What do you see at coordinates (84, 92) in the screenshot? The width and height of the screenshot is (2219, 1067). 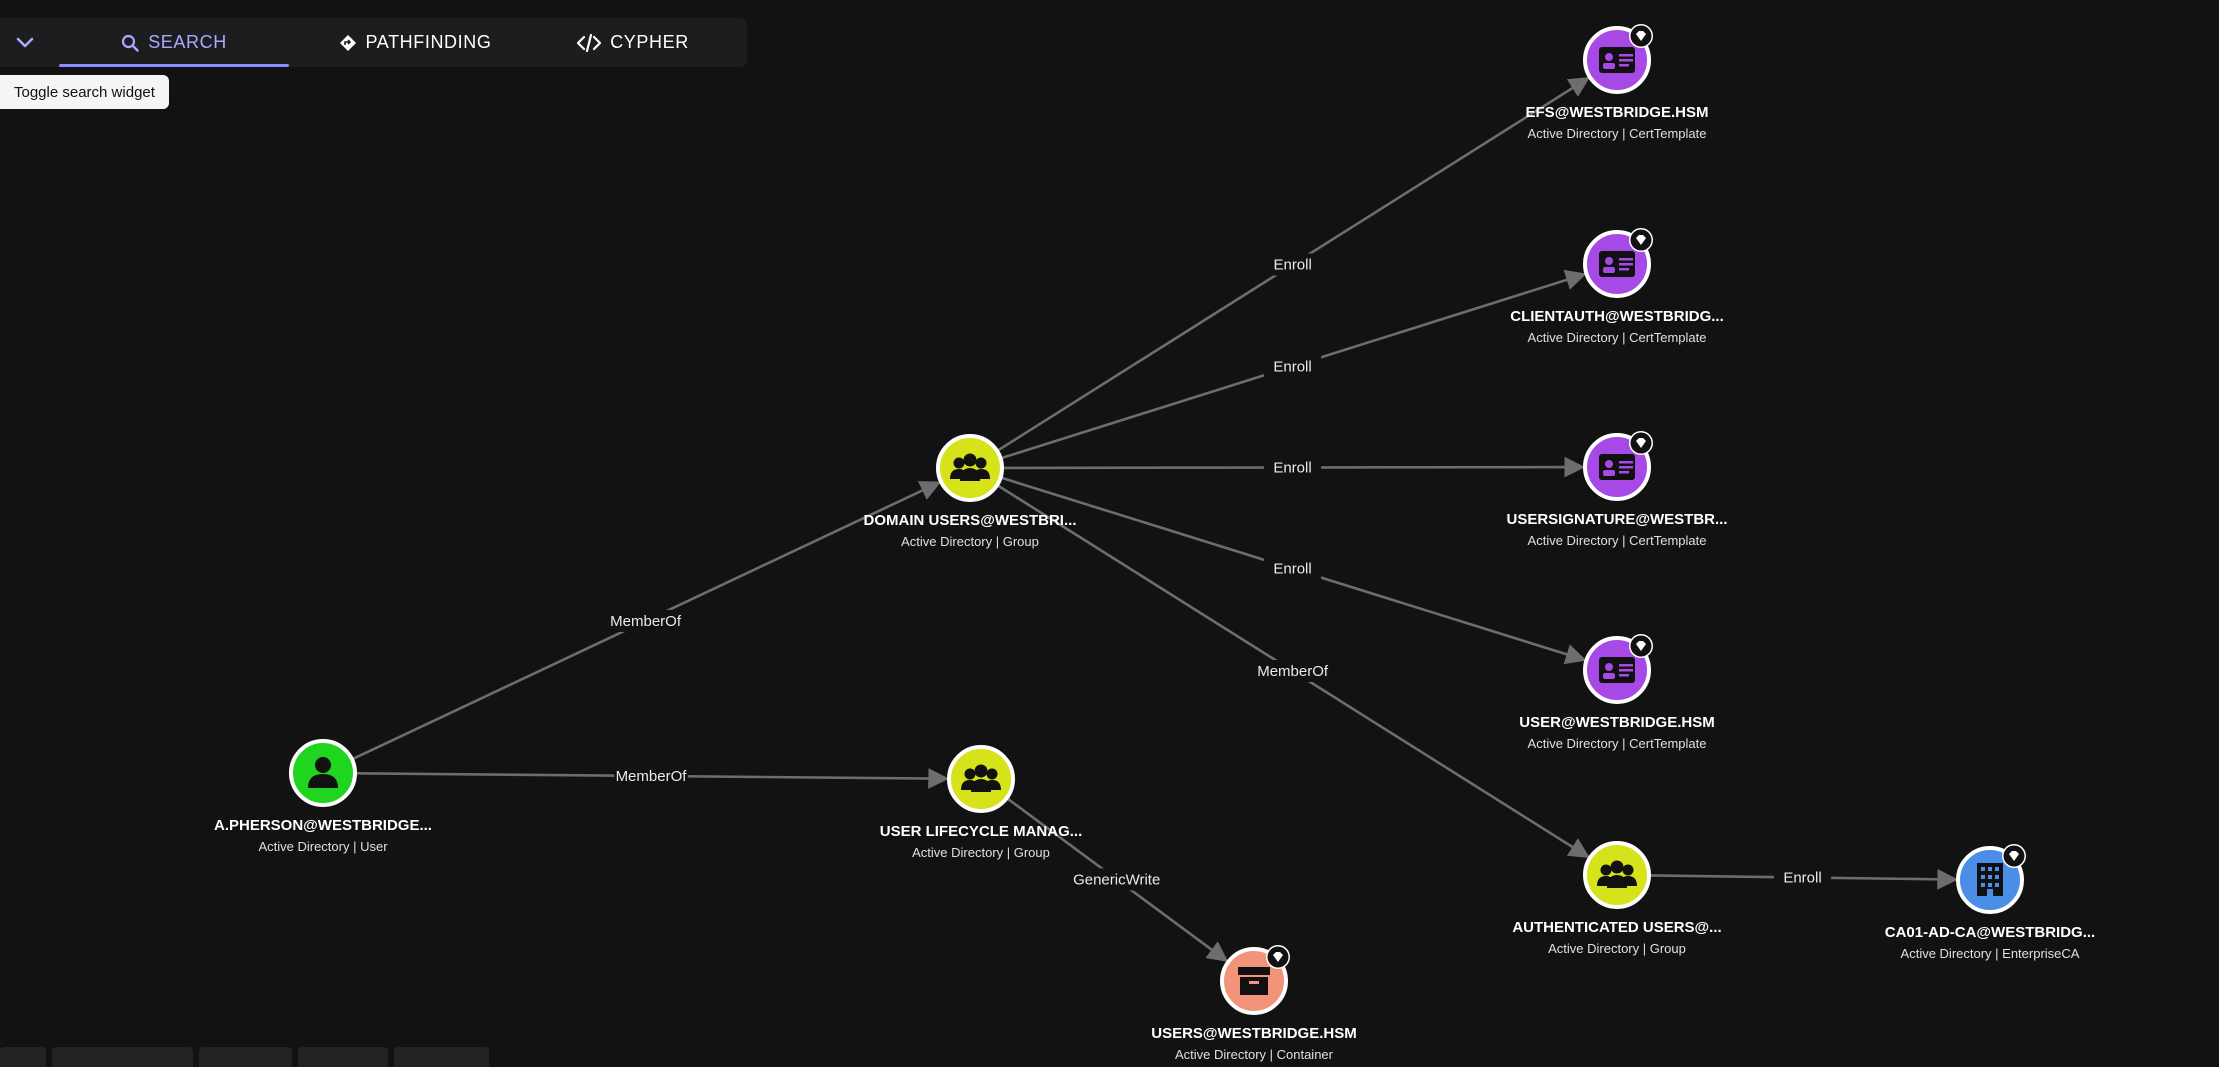 I see `toggle-search-tooltip: Toggle search widget` at bounding box center [84, 92].